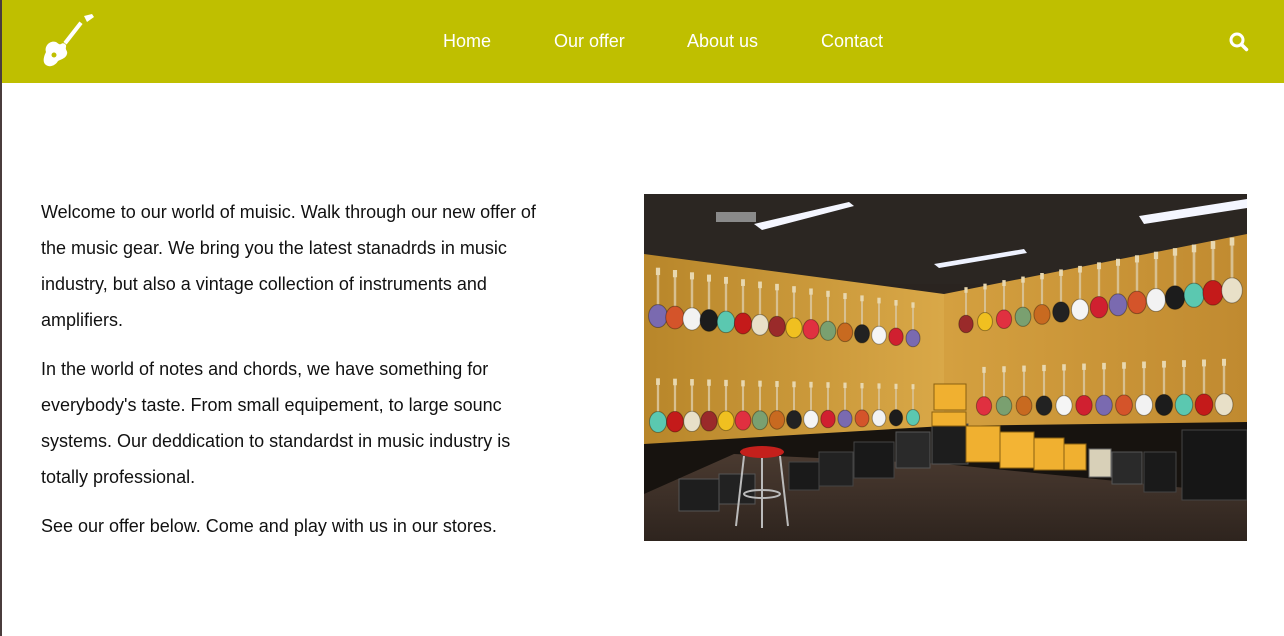  What do you see at coordinates (467, 41) in the screenshot?
I see `nav-home: Home` at bounding box center [467, 41].